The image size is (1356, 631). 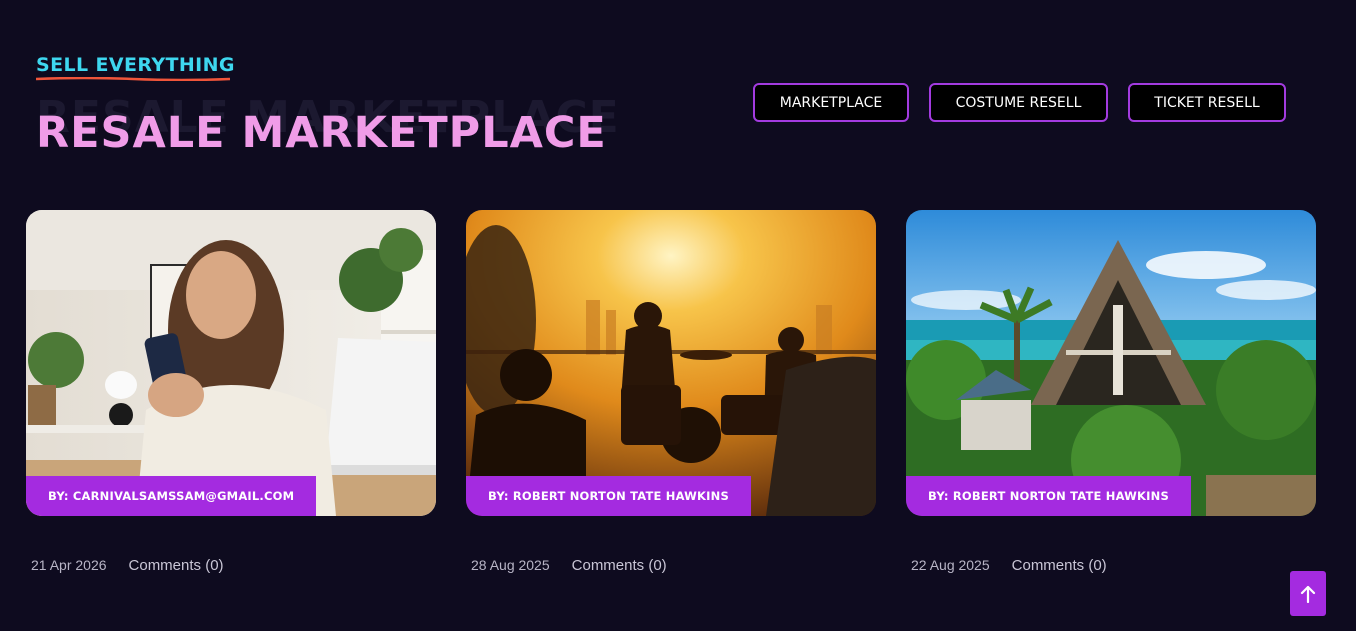 I want to click on scroll-to-top-button, so click(x=1308, y=593).